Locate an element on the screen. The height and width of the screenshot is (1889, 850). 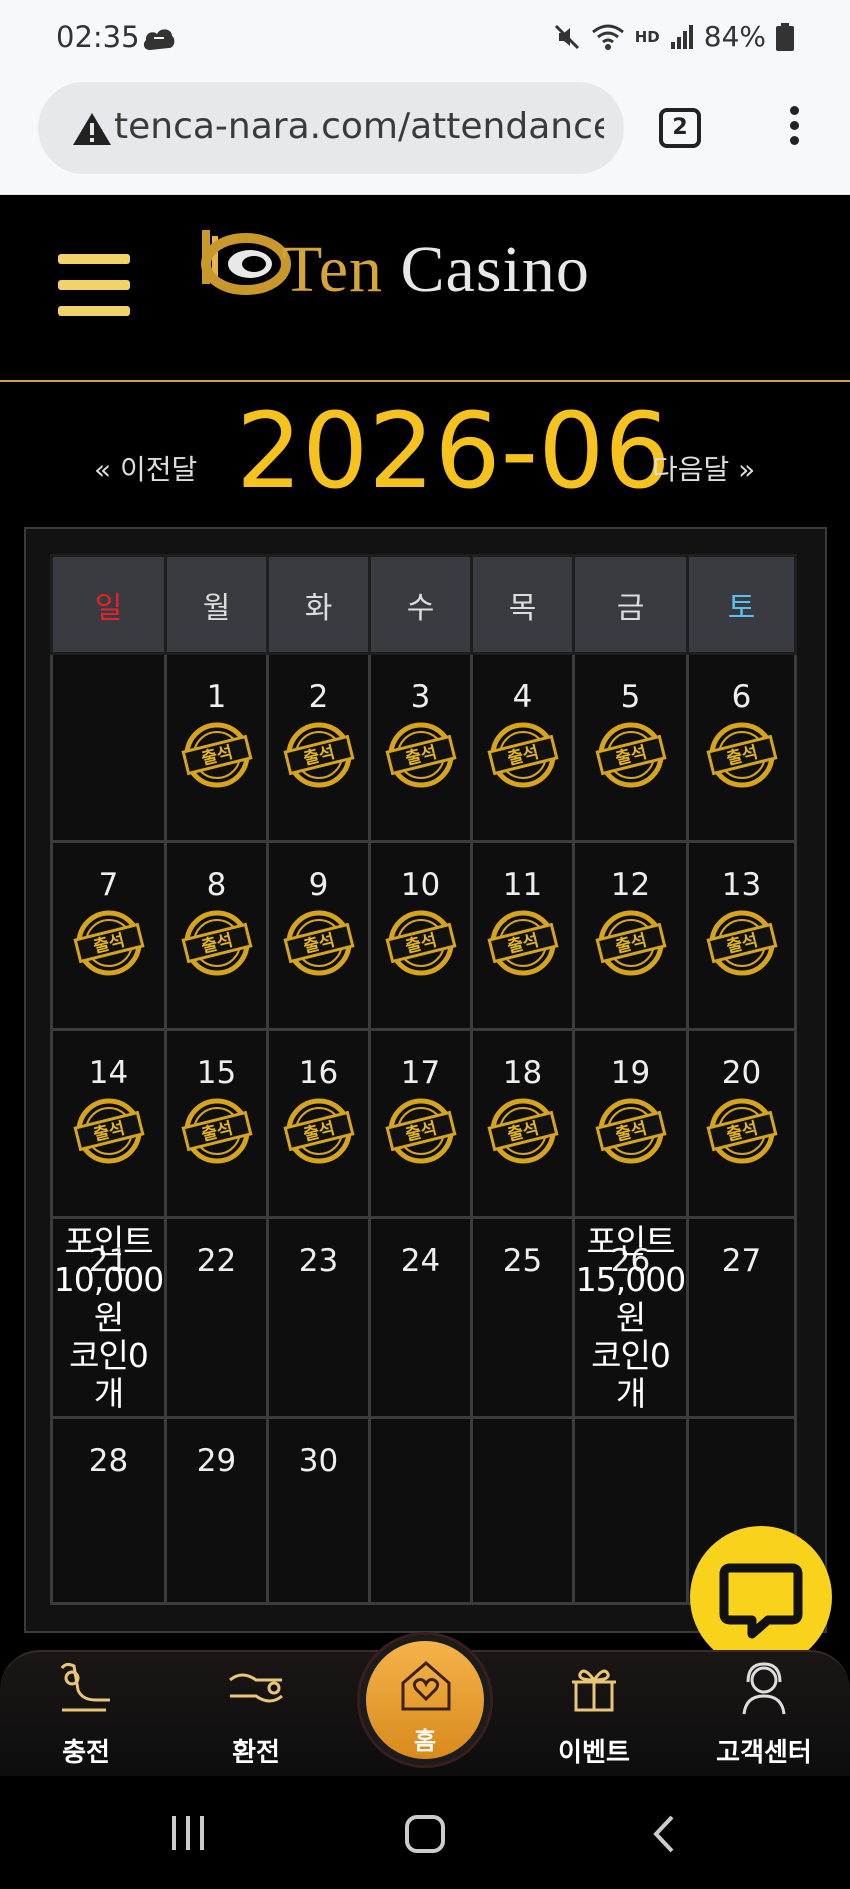
calendar-day-cell: 29 is located at coordinates (216, 1510).